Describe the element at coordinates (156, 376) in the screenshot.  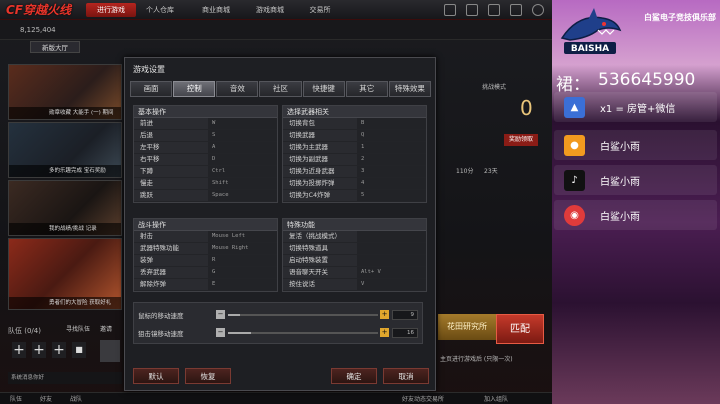
I see `default-button: 默认` at that location.